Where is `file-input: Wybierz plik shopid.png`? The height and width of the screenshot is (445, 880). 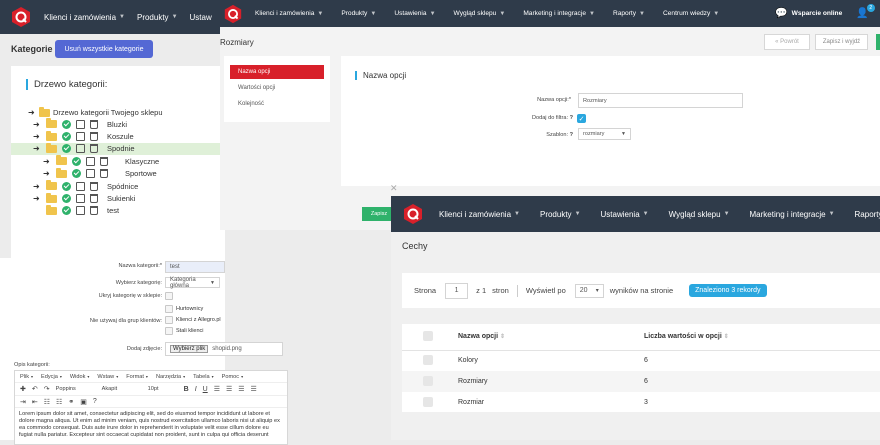 file-input: Wybierz plik shopid.png is located at coordinates (224, 349).